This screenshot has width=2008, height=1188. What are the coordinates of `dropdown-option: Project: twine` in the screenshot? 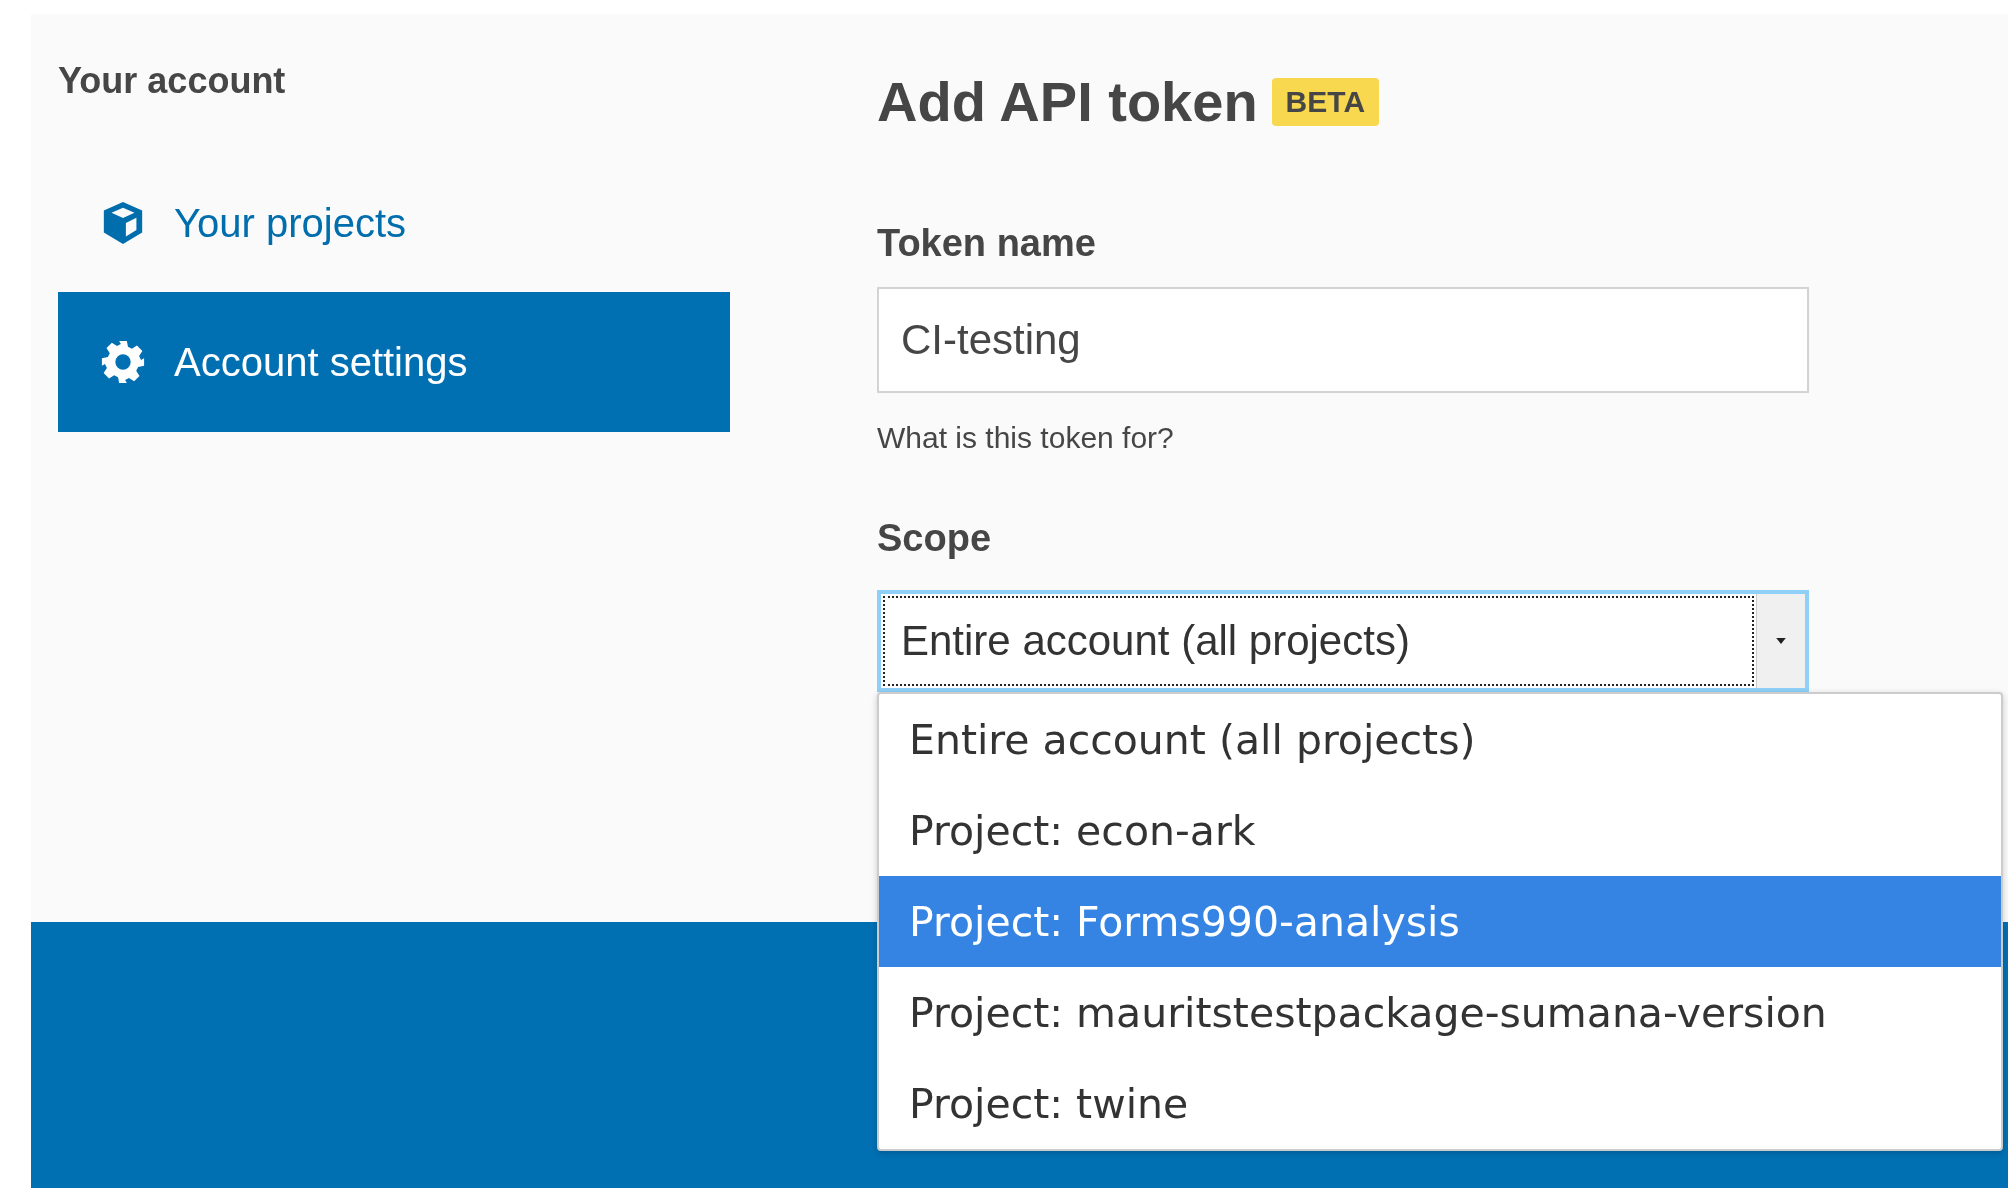 It's located at (1440, 1103).